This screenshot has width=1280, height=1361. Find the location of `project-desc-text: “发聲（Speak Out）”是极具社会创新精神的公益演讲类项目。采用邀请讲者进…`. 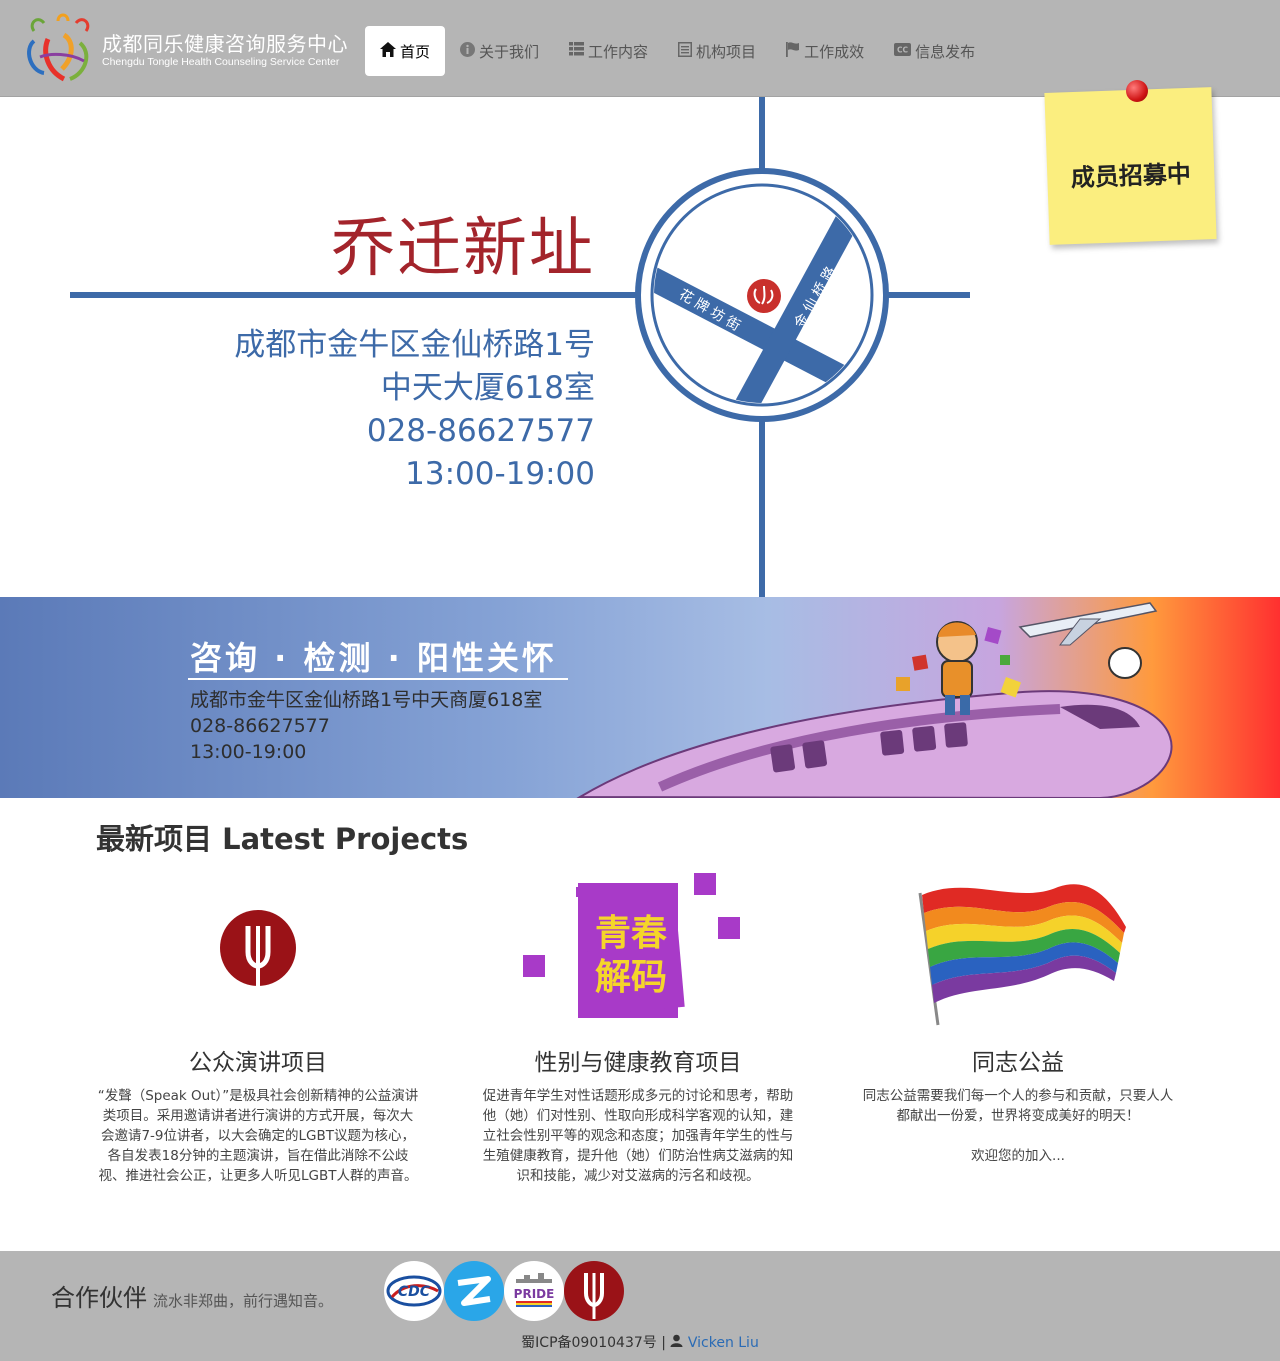

project-desc-text: “发聲（Speak Out）”是极具社会创新精神的公益演讲类项目。采用邀请讲者进… is located at coordinates (258, 1136).